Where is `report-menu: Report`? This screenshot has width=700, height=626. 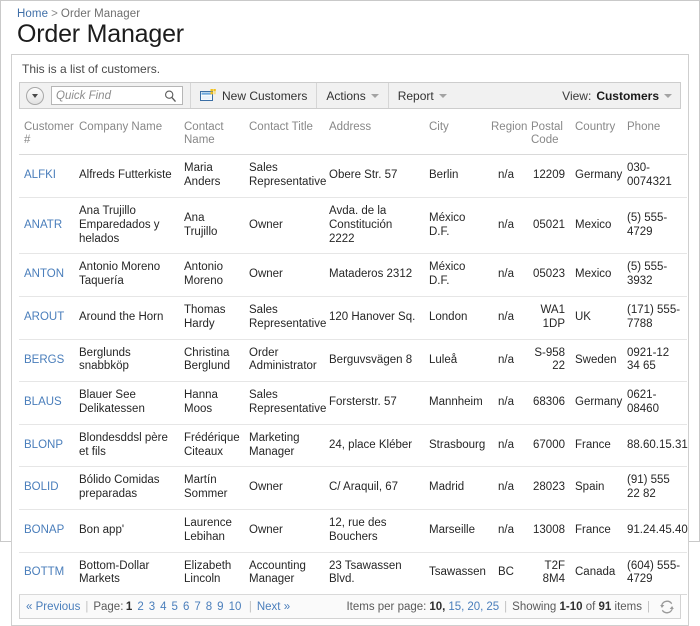
report-menu: Report is located at coordinates (422, 95).